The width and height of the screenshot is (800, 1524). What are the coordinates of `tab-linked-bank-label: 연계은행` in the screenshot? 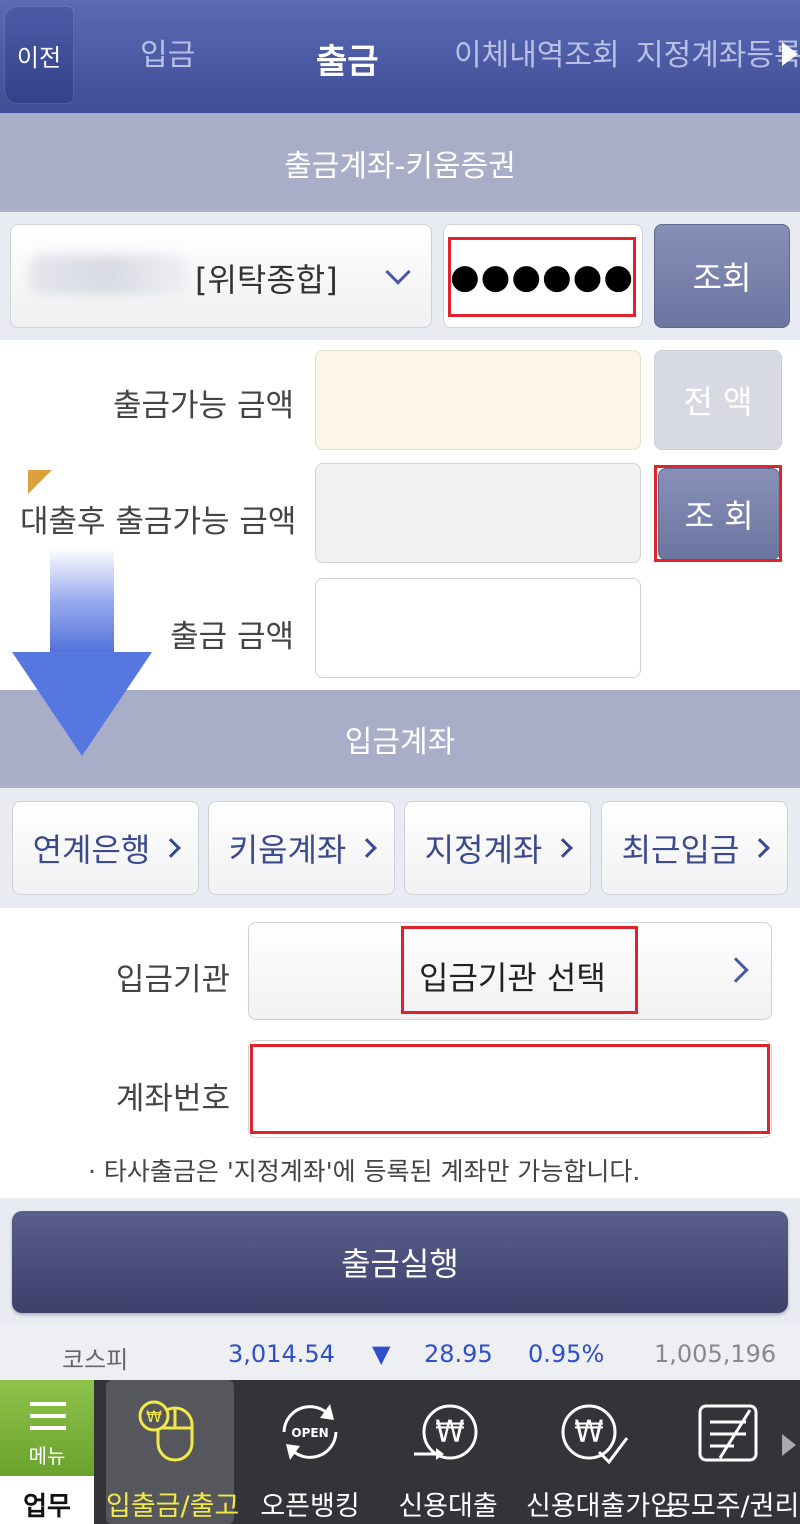 It's located at (91, 850).